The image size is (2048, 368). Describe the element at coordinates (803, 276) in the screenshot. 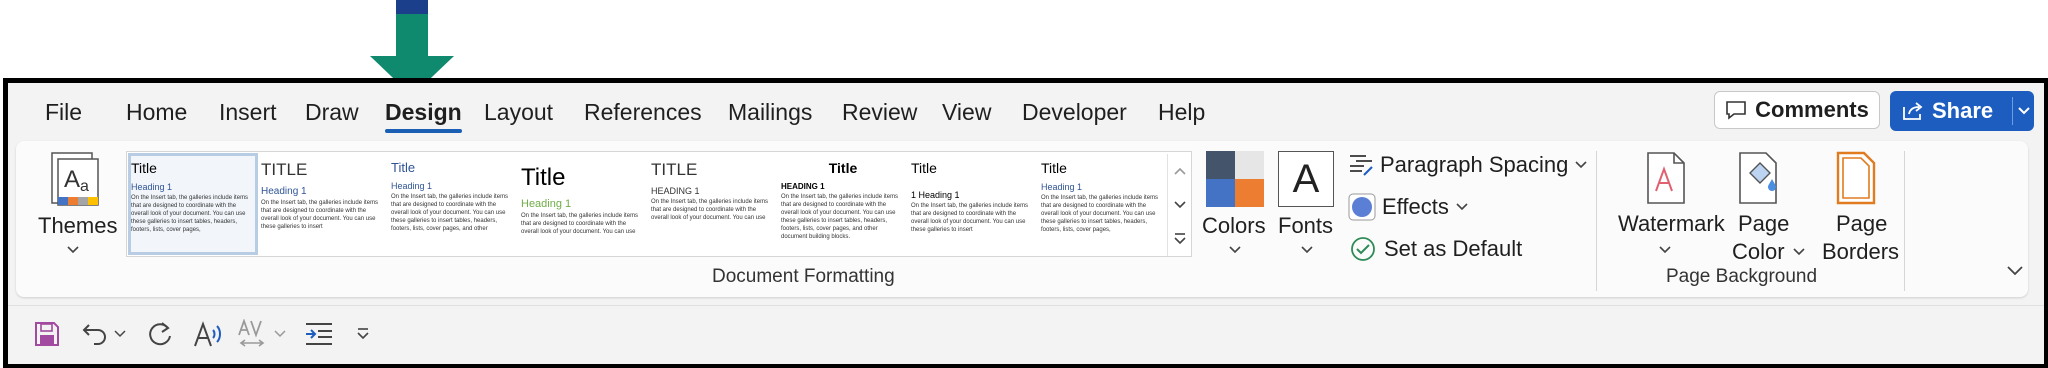

I see `document-formatting-group-label: Document Formatting` at that location.